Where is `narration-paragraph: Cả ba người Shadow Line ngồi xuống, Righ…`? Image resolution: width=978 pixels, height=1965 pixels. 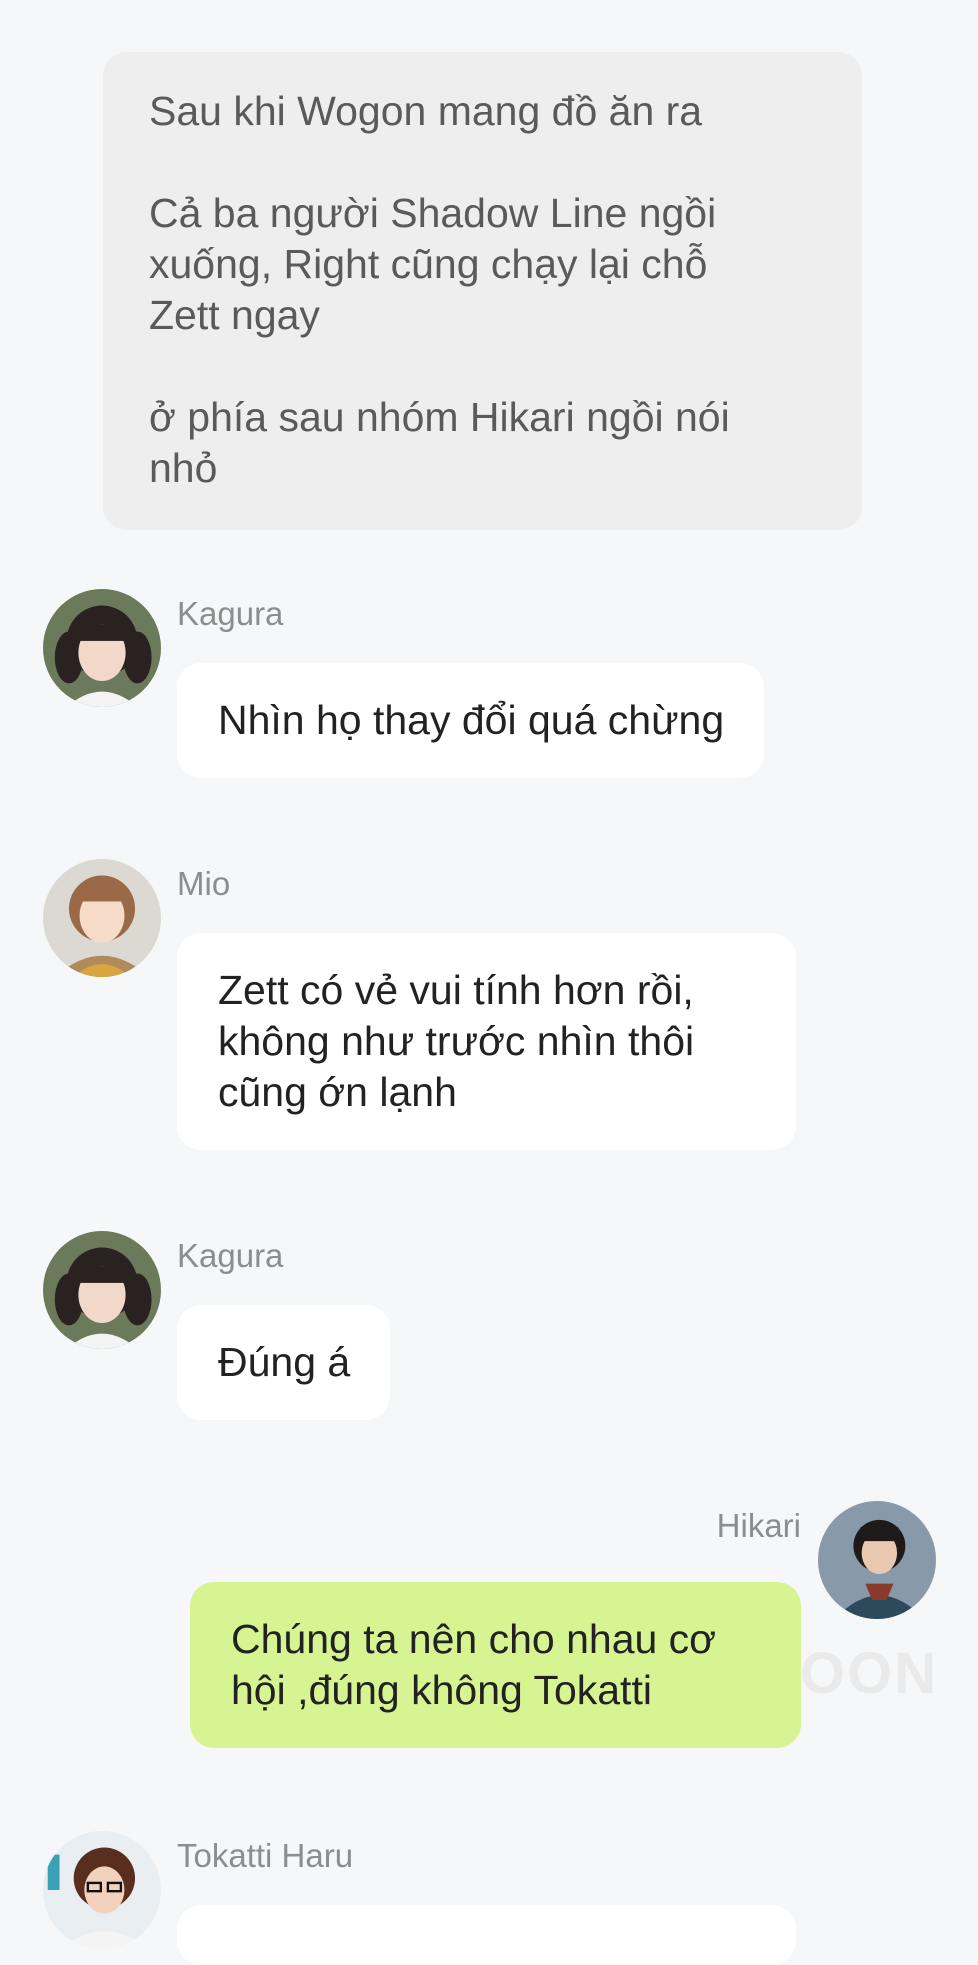
narration-paragraph: Cả ba người Shadow Line ngồi xuống, Righ… is located at coordinates (433, 264).